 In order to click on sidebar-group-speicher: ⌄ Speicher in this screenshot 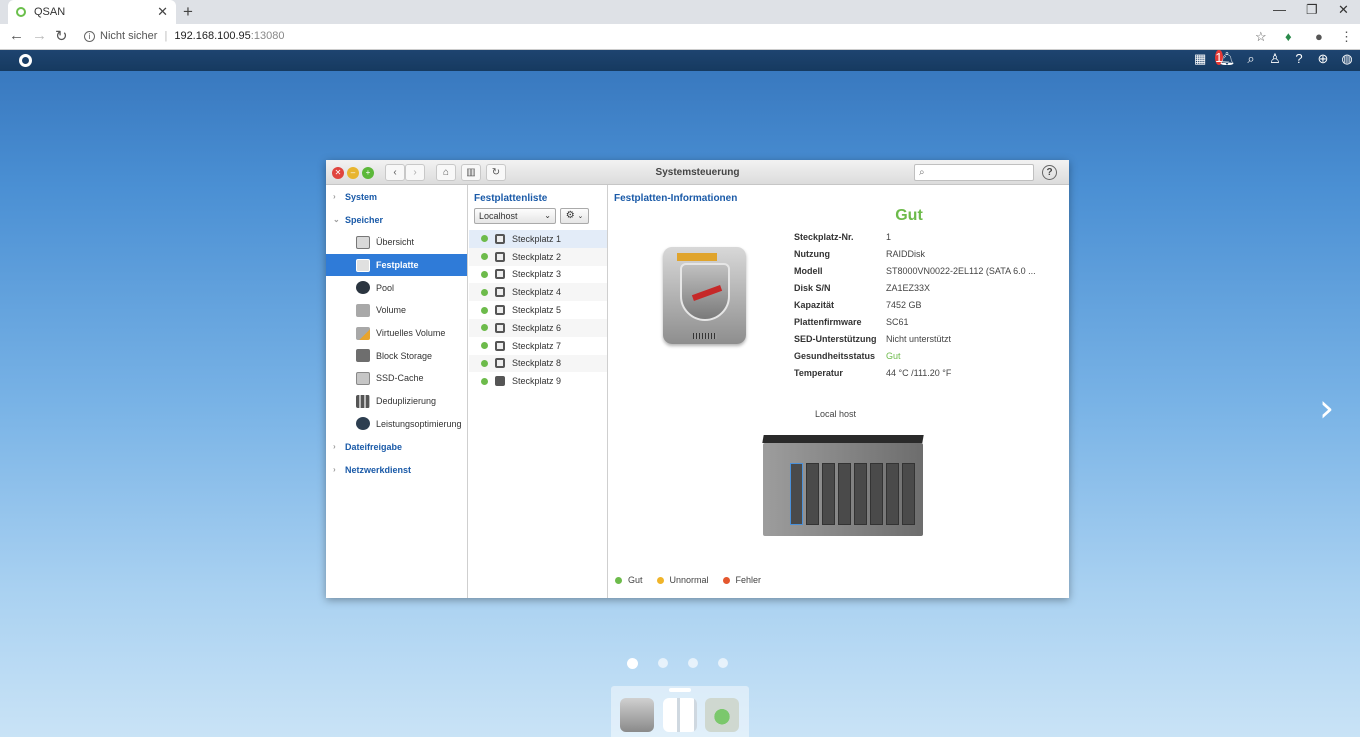, I will do `click(396, 219)`.